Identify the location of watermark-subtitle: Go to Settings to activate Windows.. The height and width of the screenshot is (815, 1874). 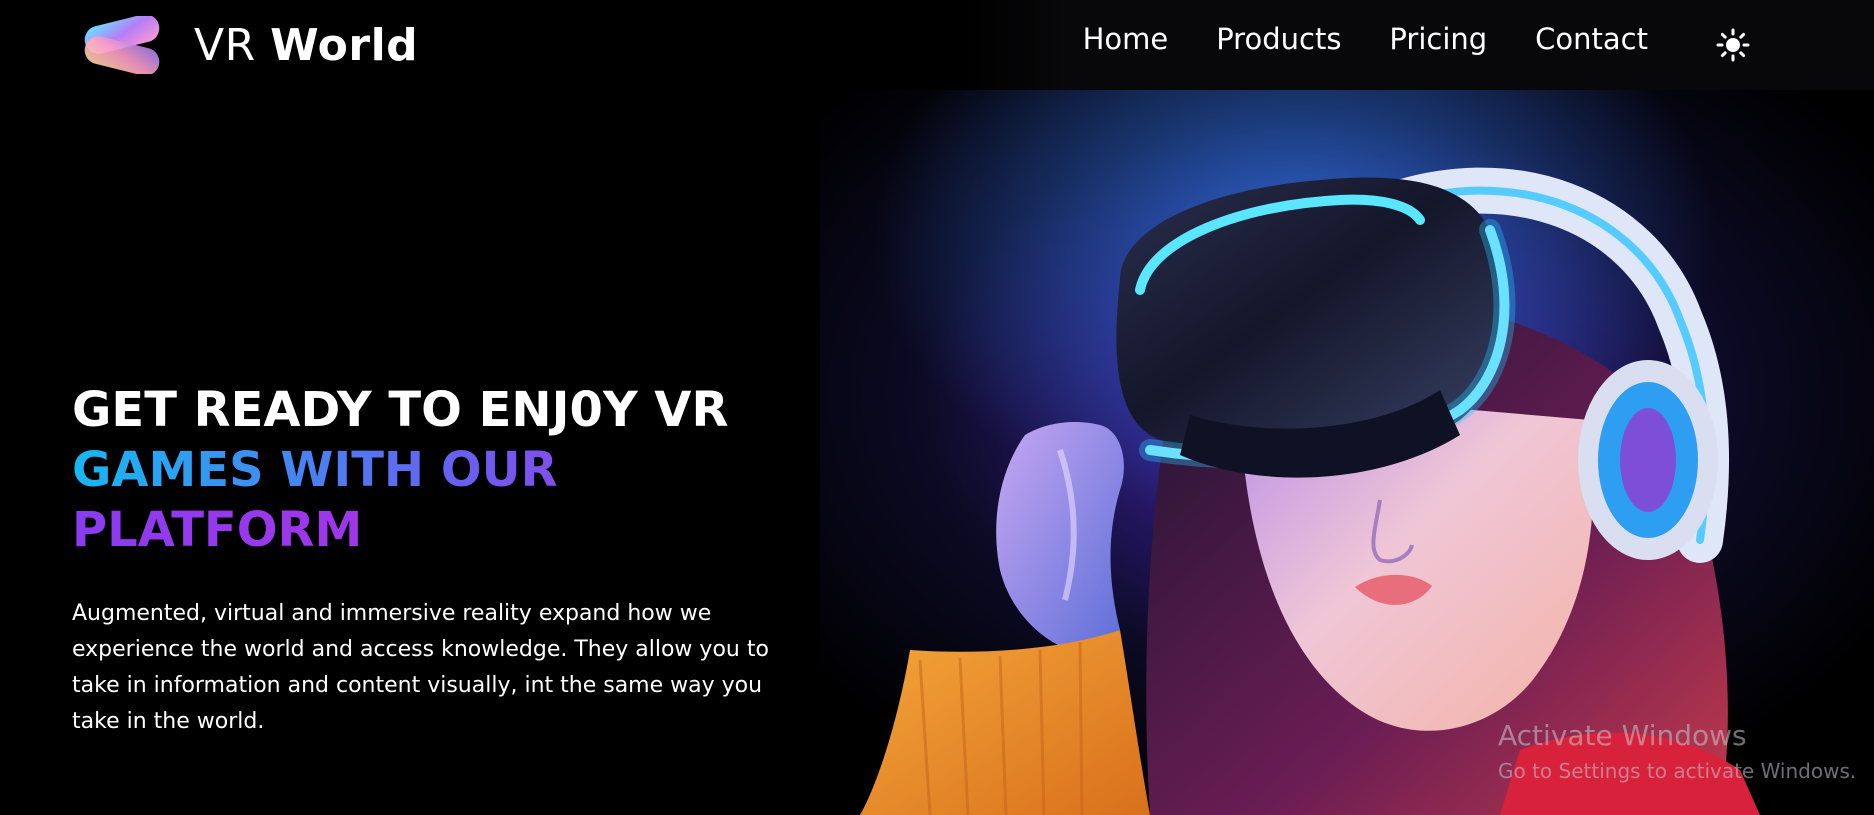
(1677, 771).